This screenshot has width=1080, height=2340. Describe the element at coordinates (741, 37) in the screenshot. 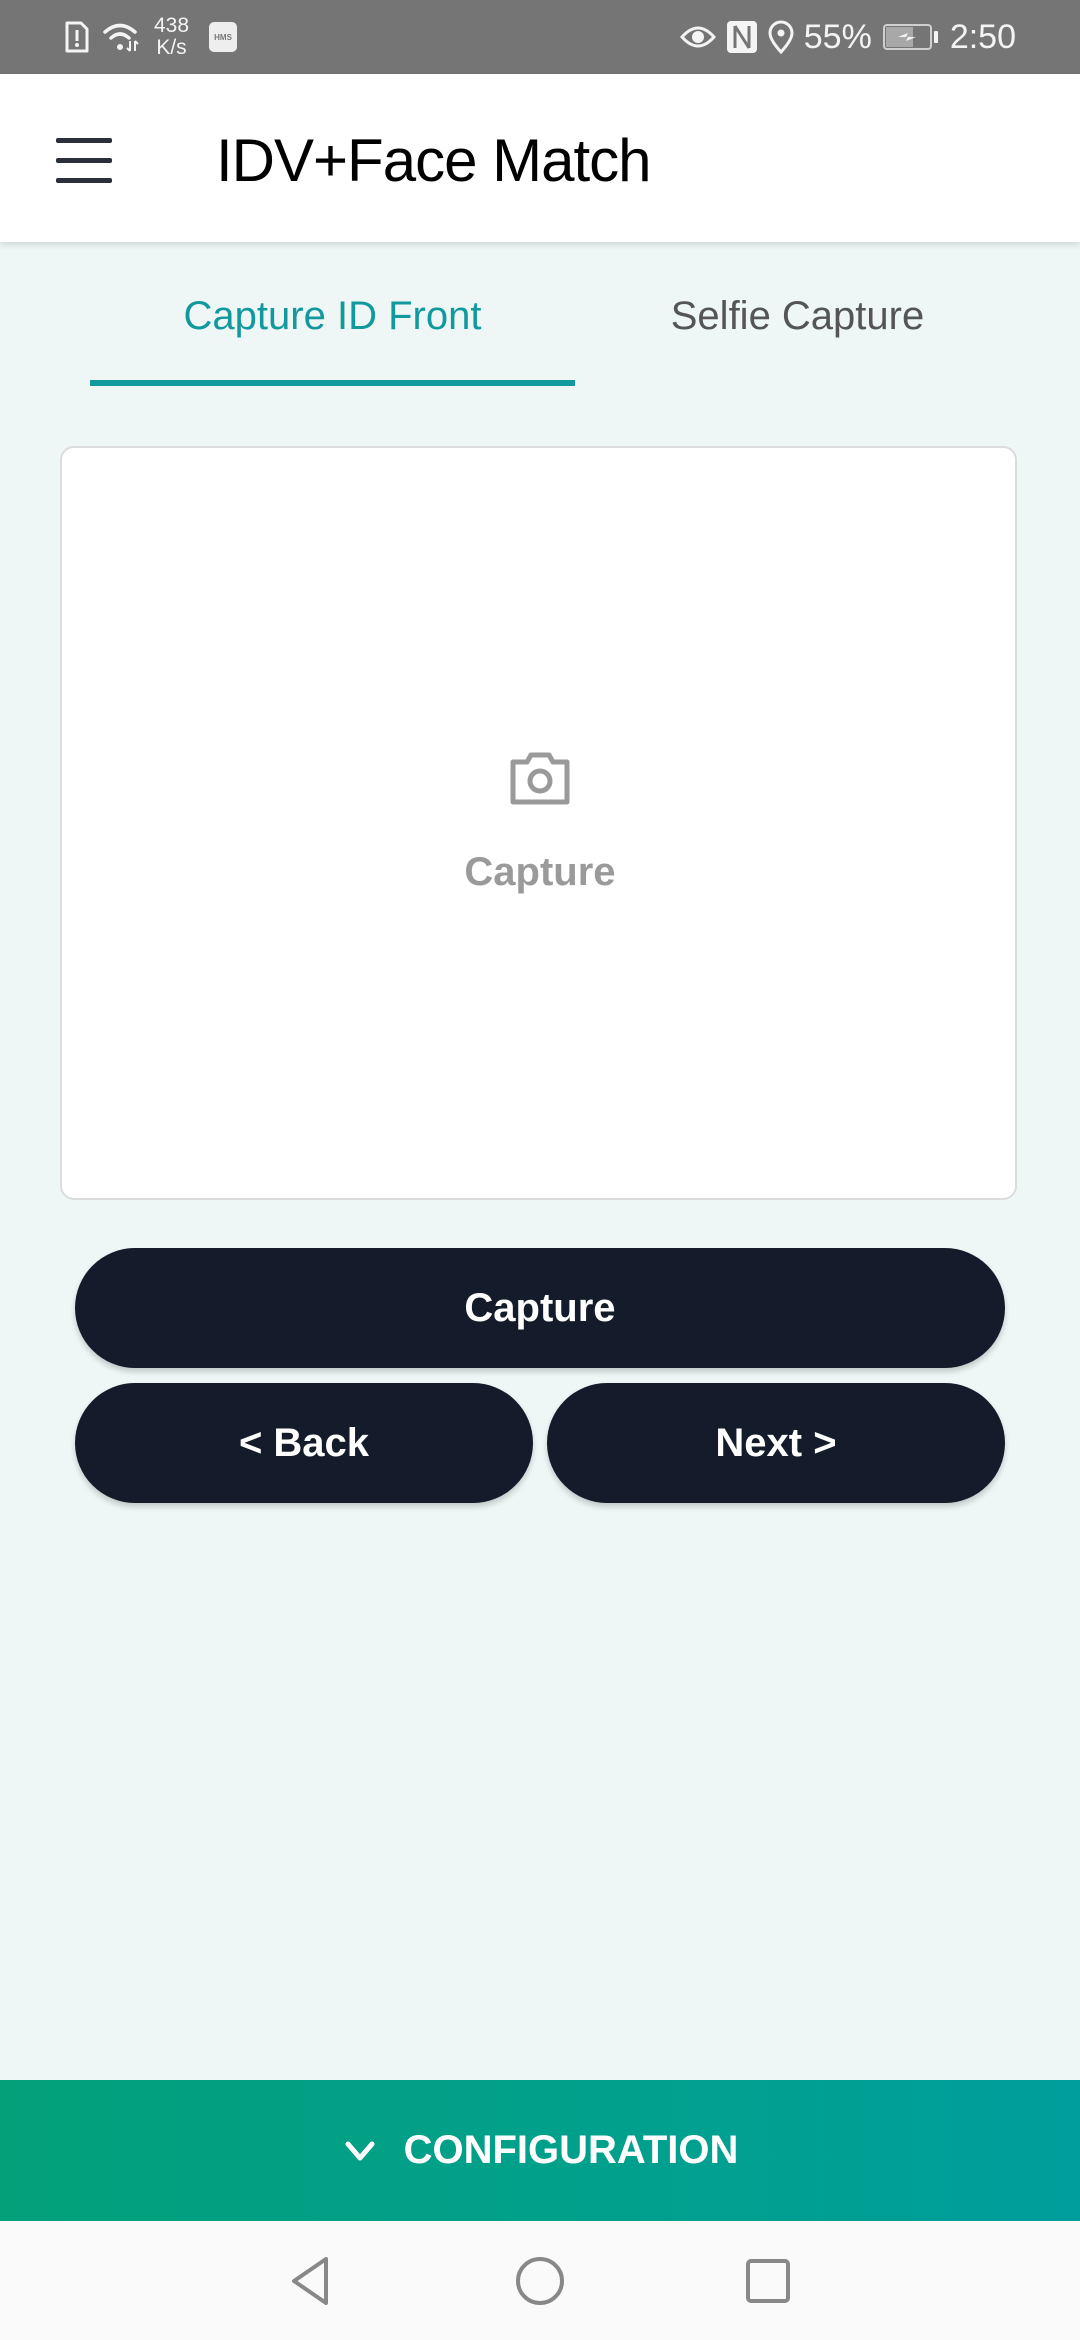

I see `nfc-icon` at that location.